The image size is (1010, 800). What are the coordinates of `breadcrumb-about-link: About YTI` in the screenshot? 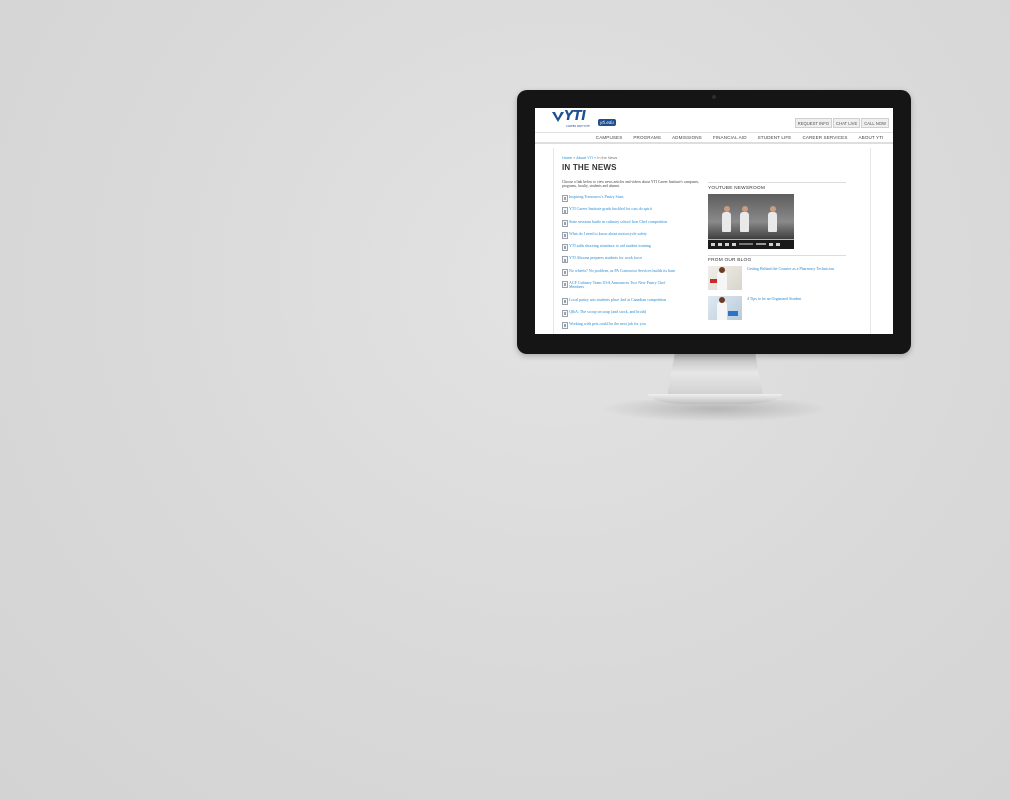 It's located at (584, 158).